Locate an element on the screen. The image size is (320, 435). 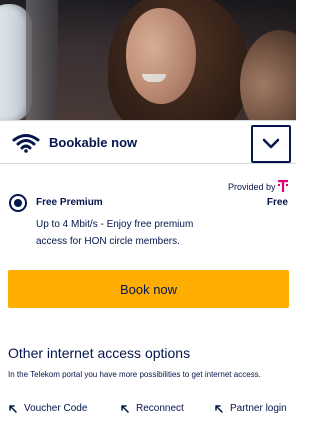
option-title: Free Premium is located at coordinates (69, 202).